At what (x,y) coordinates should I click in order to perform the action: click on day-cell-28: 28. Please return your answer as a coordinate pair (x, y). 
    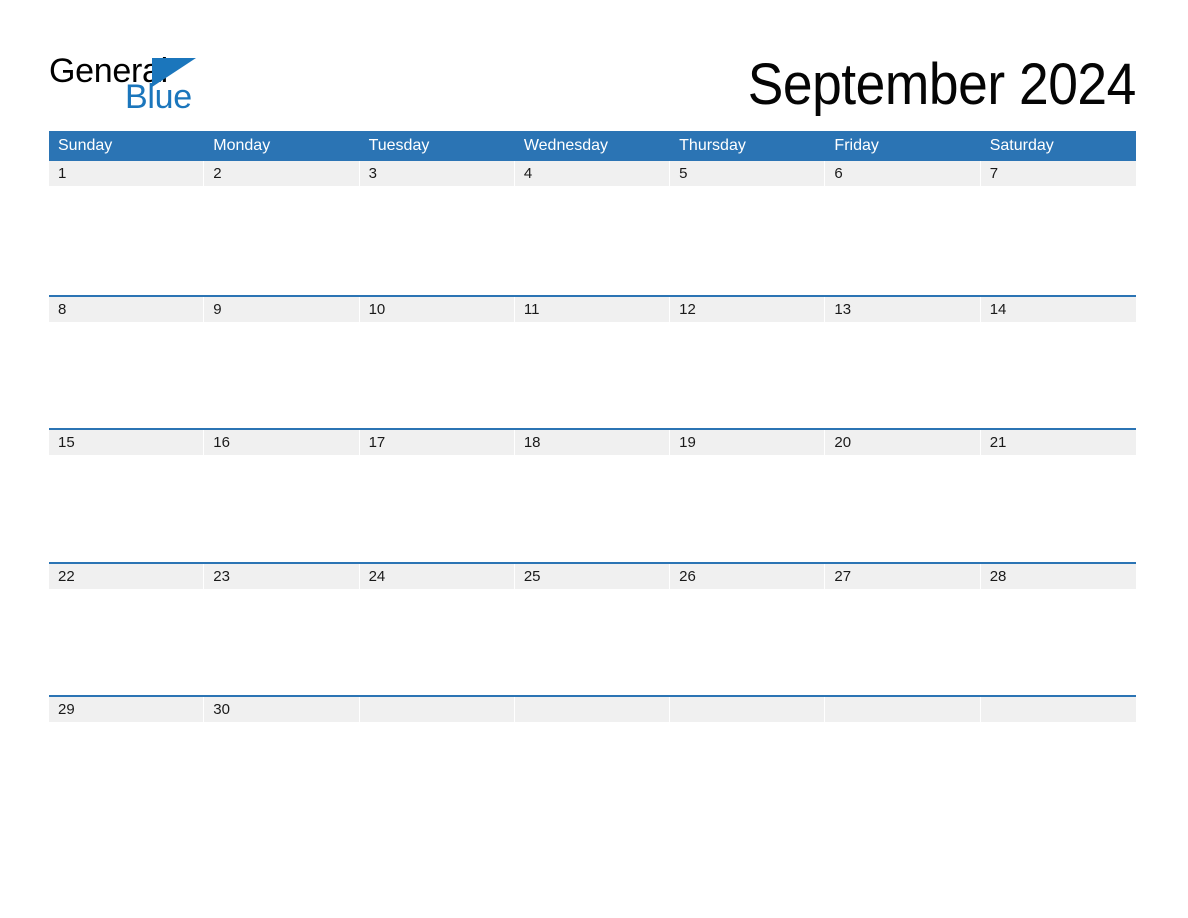
    Looking at the image, I should click on (1058, 576).